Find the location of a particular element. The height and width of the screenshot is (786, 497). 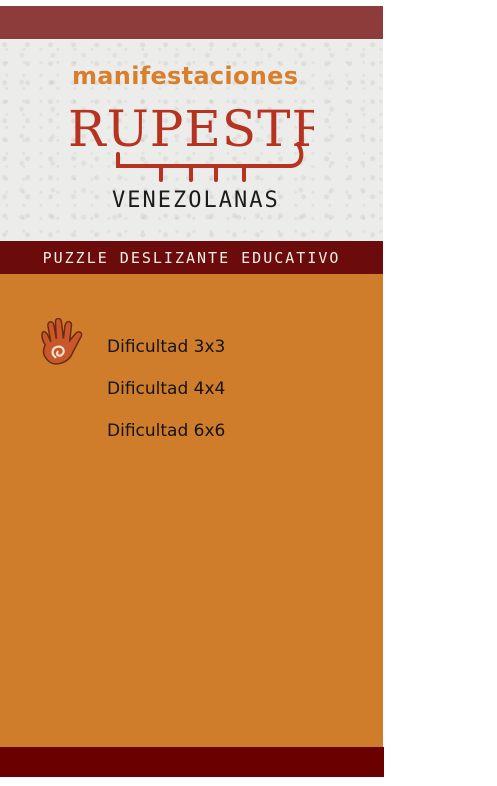

footer-bar is located at coordinates (192, 762).